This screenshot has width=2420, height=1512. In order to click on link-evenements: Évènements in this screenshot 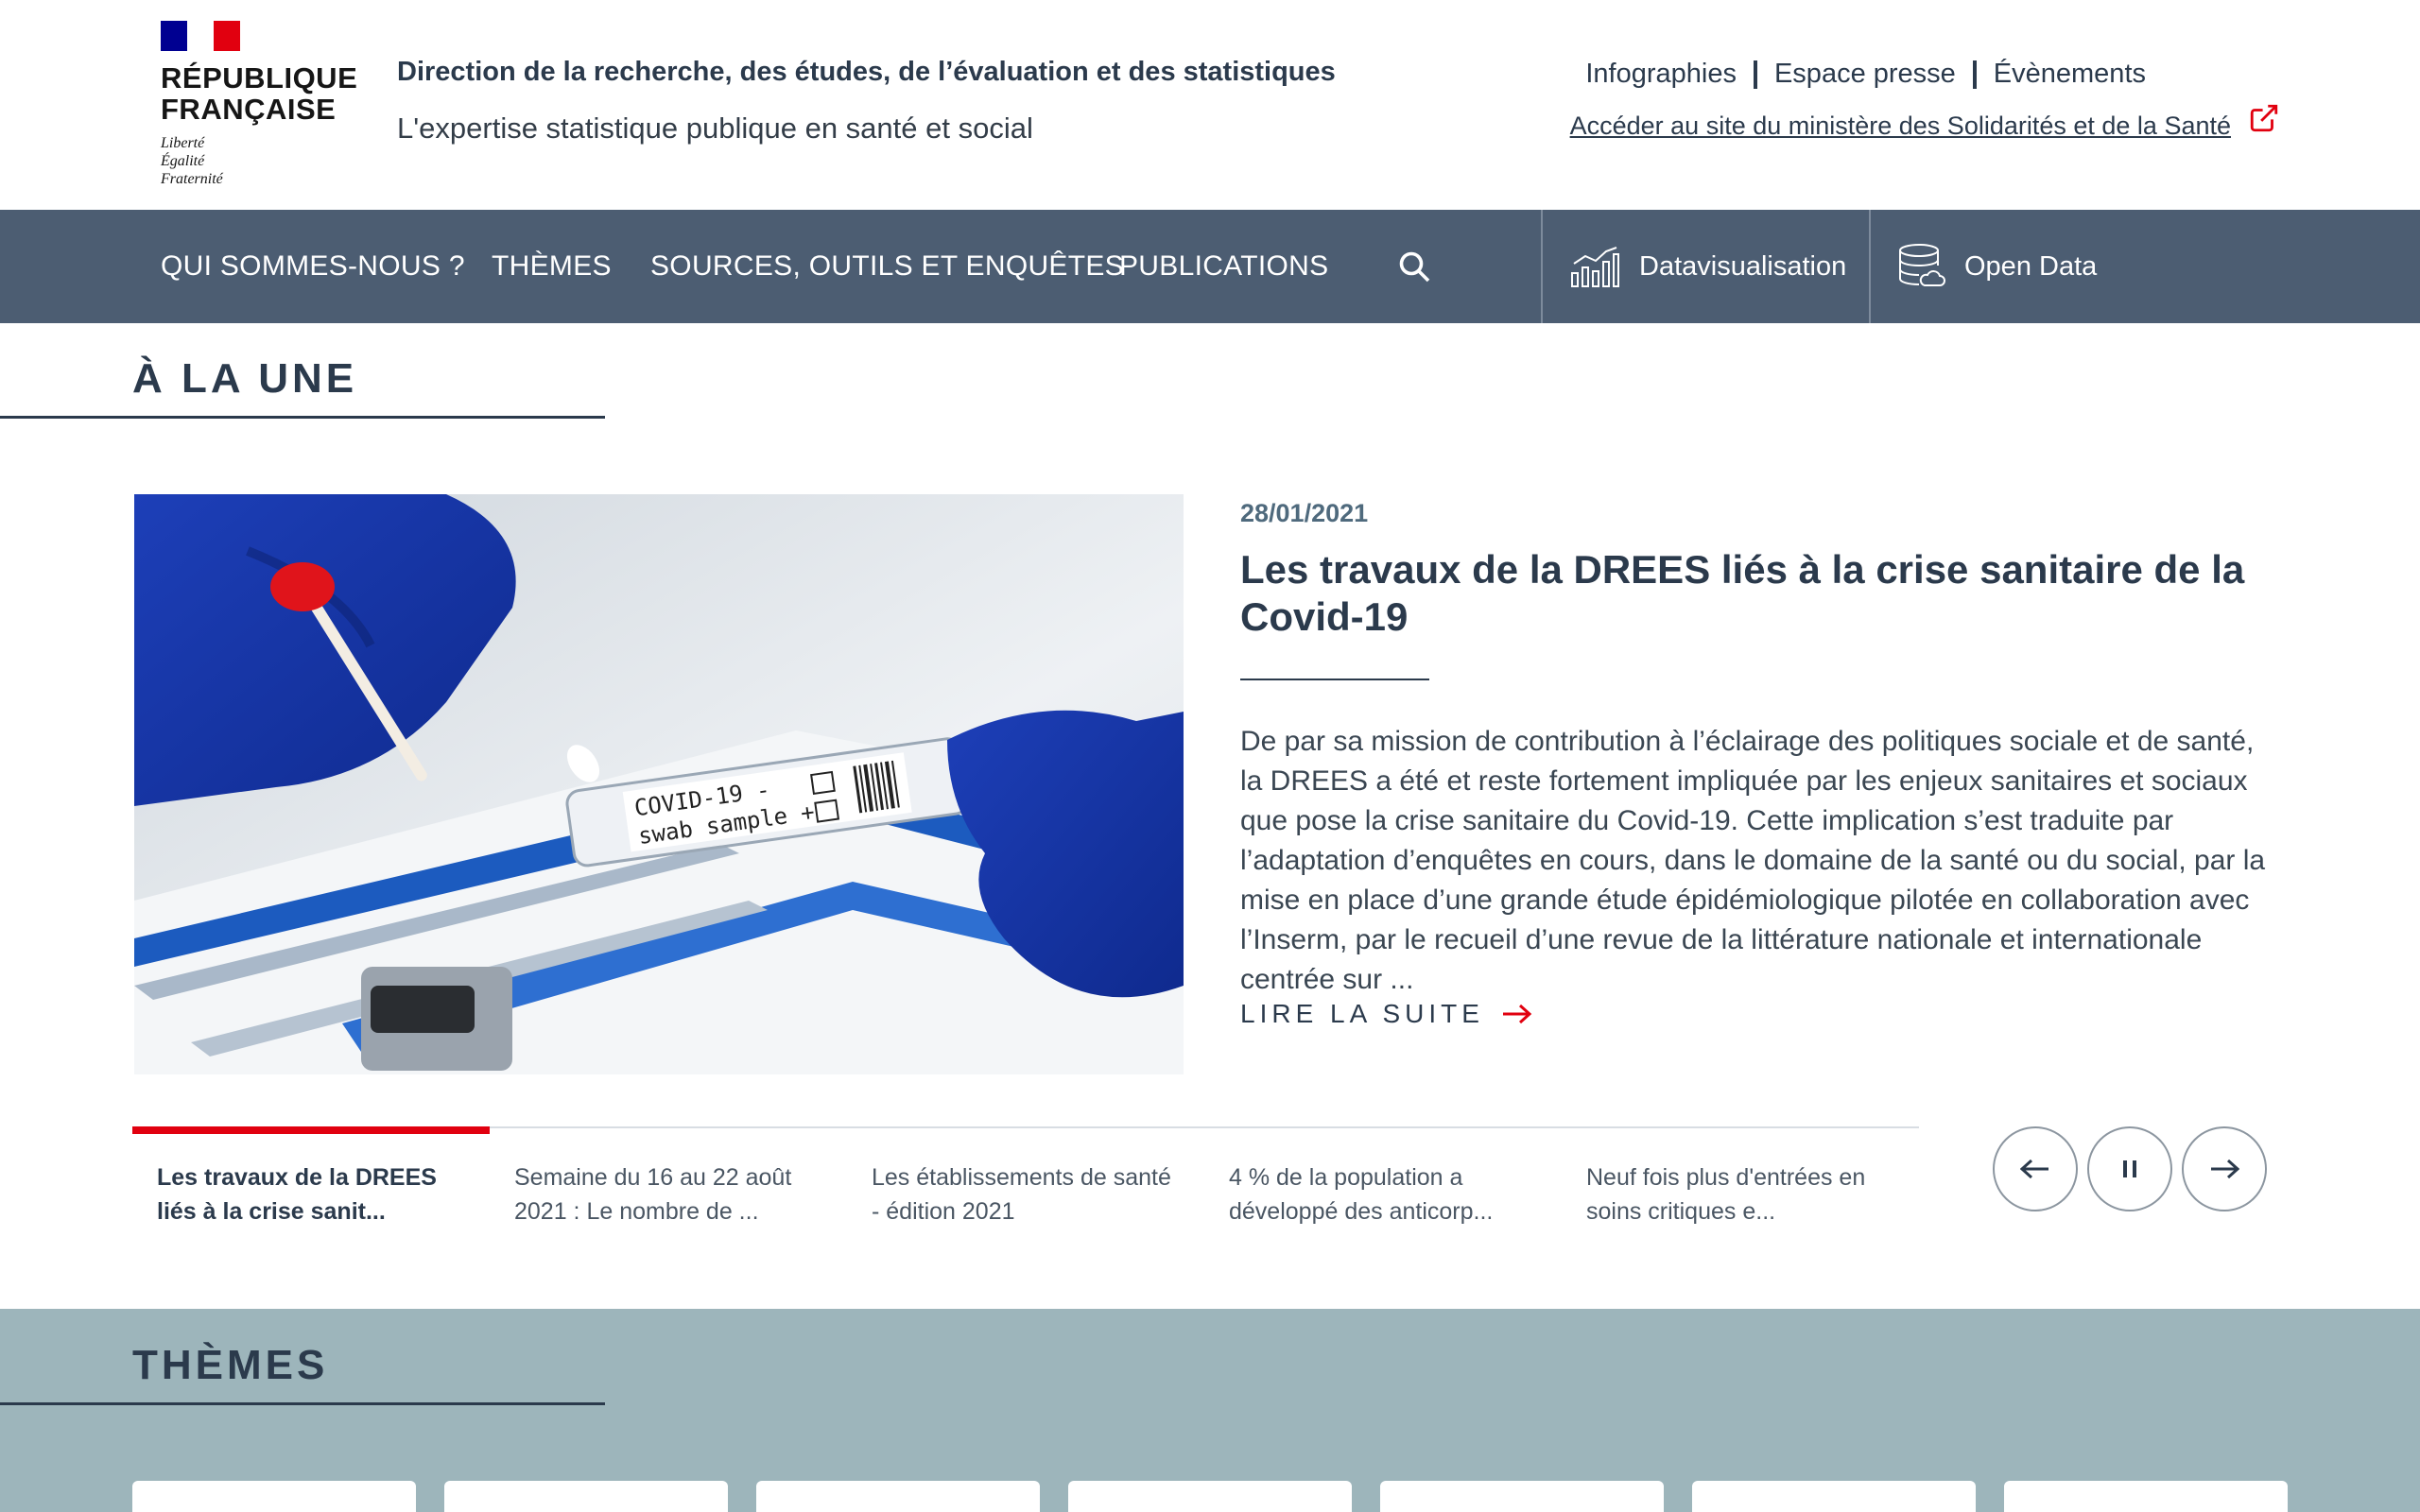, I will do `click(2070, 74)`.